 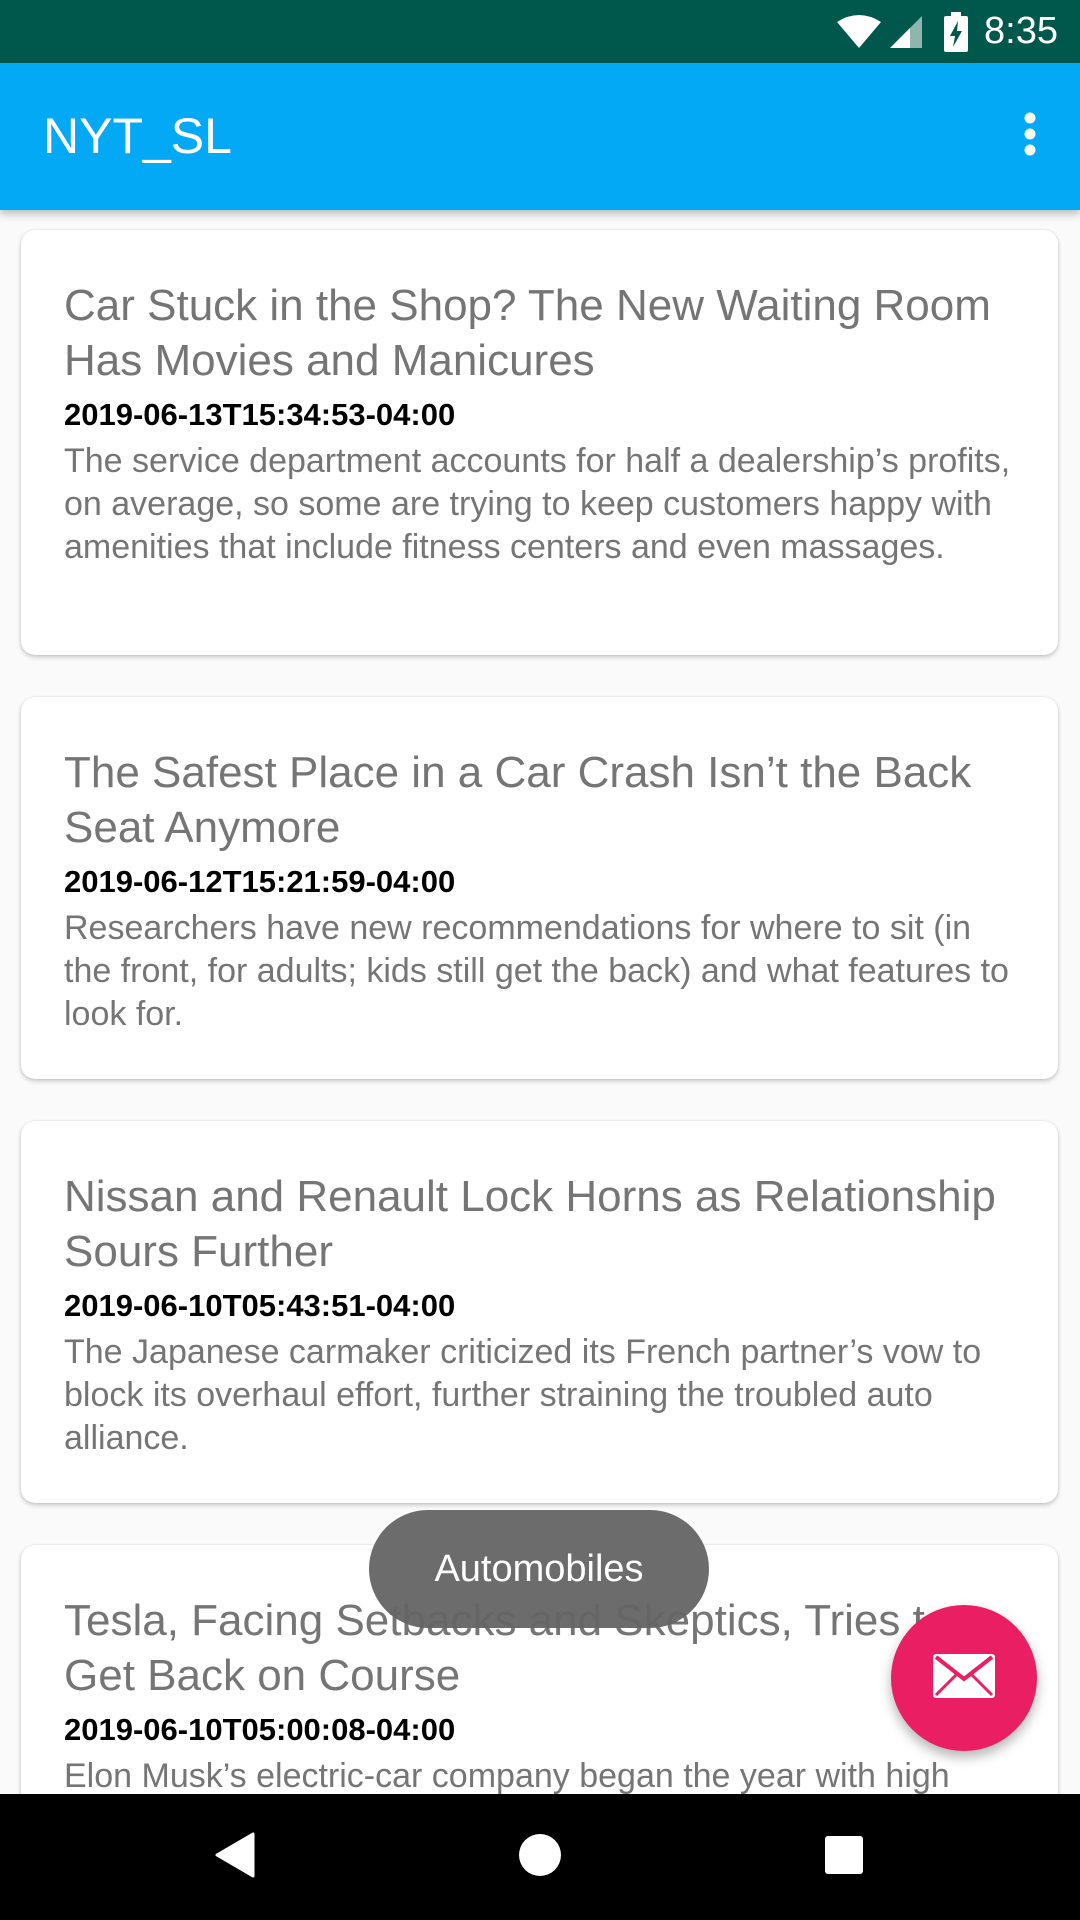 What do you see at coordinates (260, 881) in the screenshot?
I see `article-date: 2019-06-12T15:21:59-04:00` at bounding box center [260, 881].